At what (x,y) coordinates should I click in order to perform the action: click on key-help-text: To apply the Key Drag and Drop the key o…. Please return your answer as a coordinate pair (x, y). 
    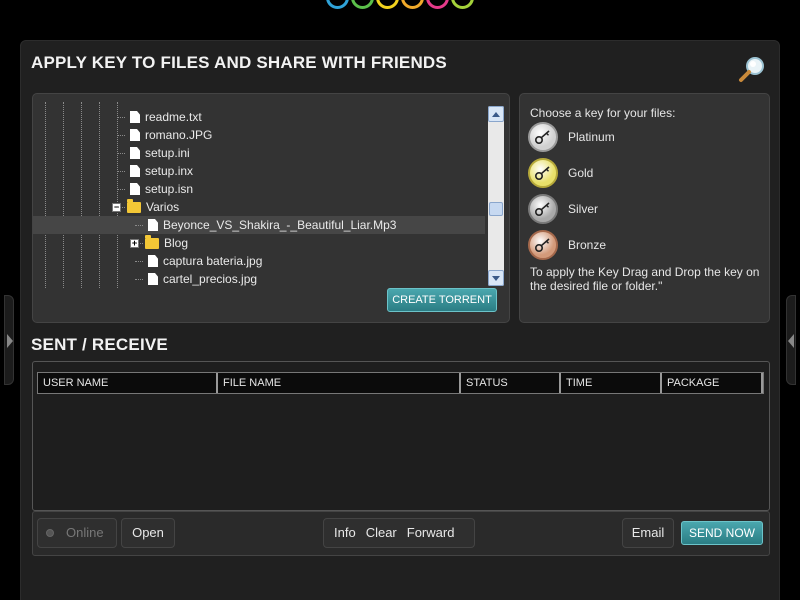
    Looking at the image, I should click on (645, 279).